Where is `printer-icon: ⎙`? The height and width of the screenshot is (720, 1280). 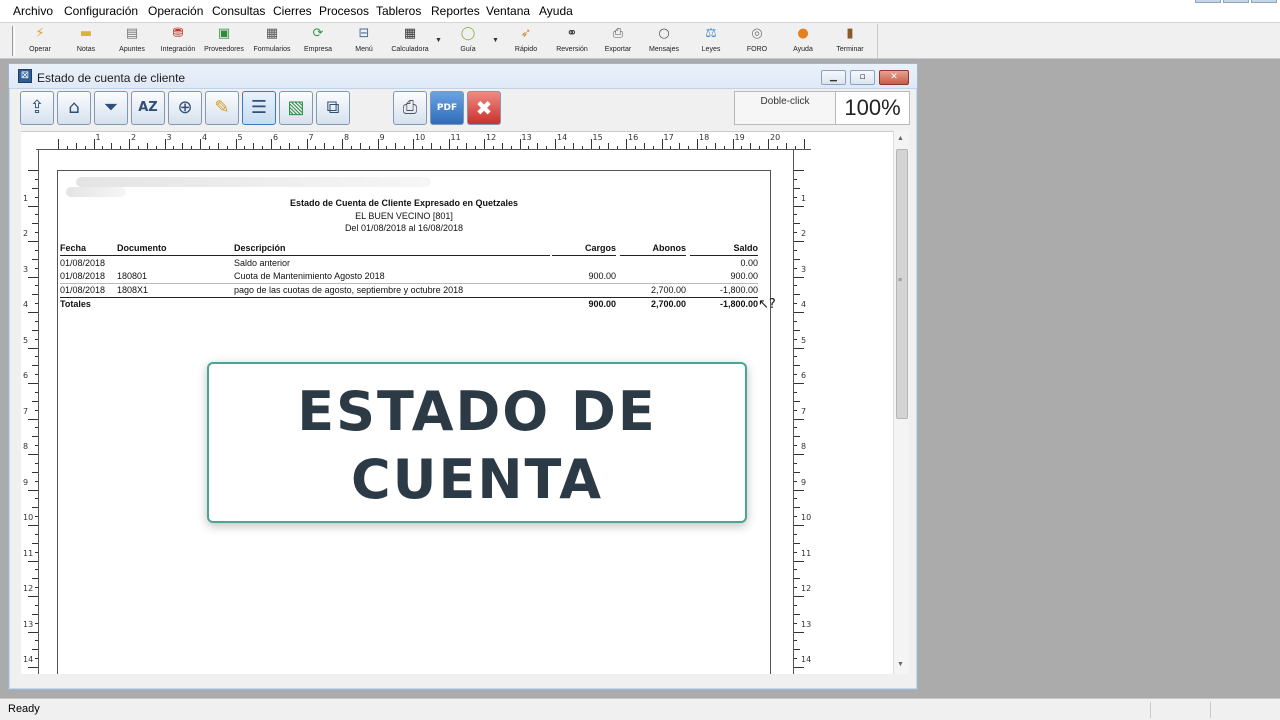 printer-icon: ⎙ is located at coordinates (410, 107).